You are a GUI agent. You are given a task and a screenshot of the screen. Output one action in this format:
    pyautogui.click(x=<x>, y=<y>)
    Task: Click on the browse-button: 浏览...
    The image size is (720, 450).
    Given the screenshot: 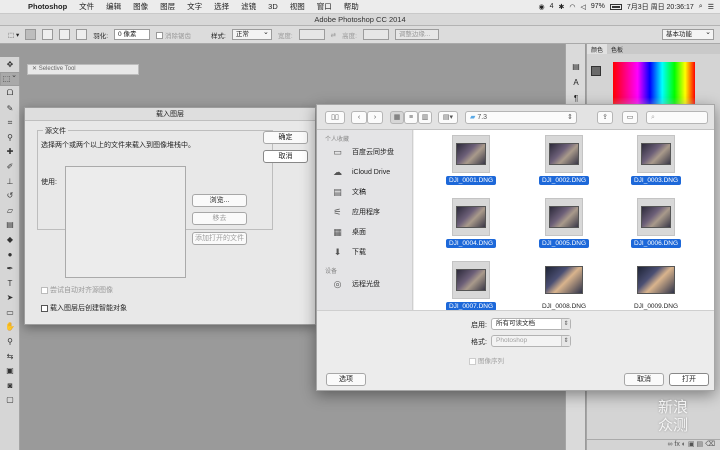 What is the action you would take?
    pyautogui.click(x=219, y=200)
    